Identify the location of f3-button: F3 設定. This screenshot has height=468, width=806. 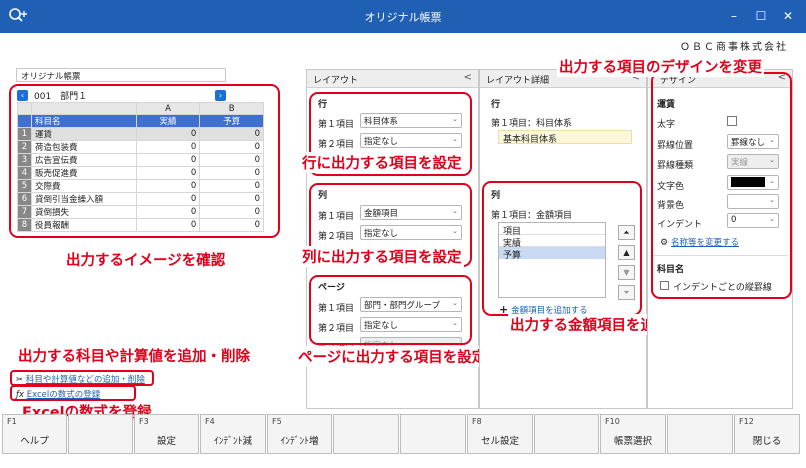
(166, 434).